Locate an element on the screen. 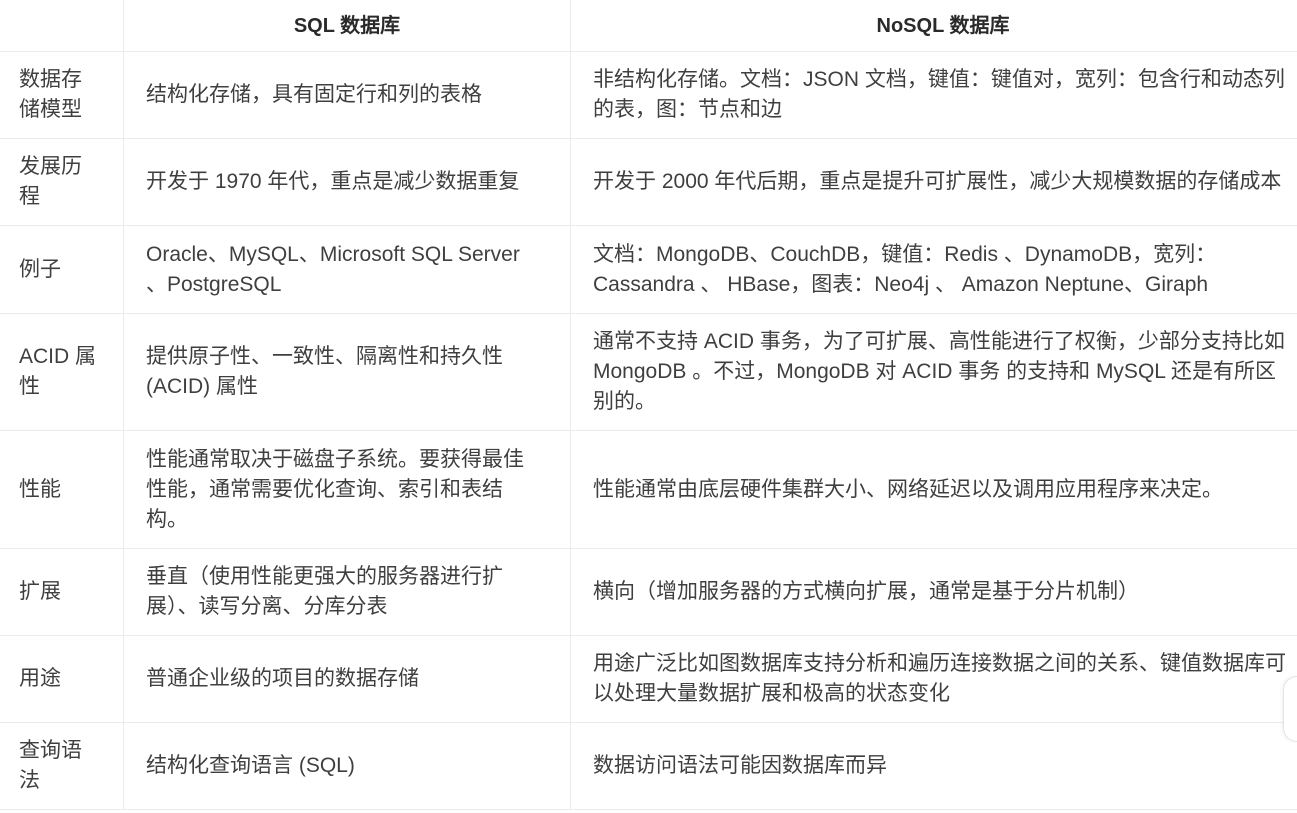  aspect-cell: 用途 is located at coordinates (62, 679).